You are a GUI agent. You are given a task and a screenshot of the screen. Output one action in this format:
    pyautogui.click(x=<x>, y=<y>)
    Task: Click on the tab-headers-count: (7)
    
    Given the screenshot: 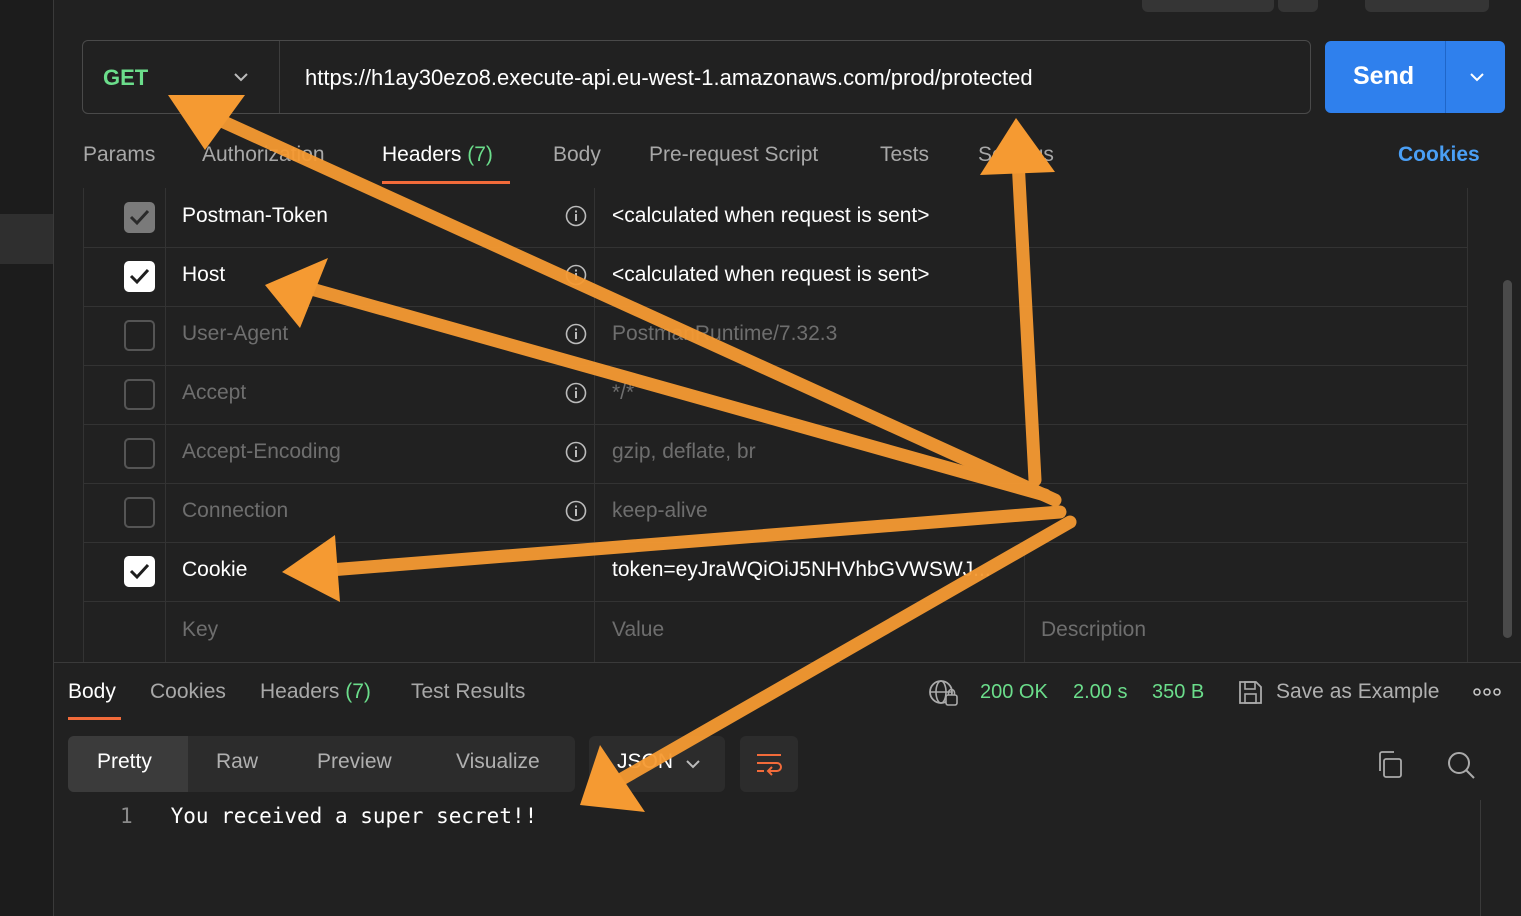 What is the action you would take?
    pyautogui.click(x=480, y=154)
    